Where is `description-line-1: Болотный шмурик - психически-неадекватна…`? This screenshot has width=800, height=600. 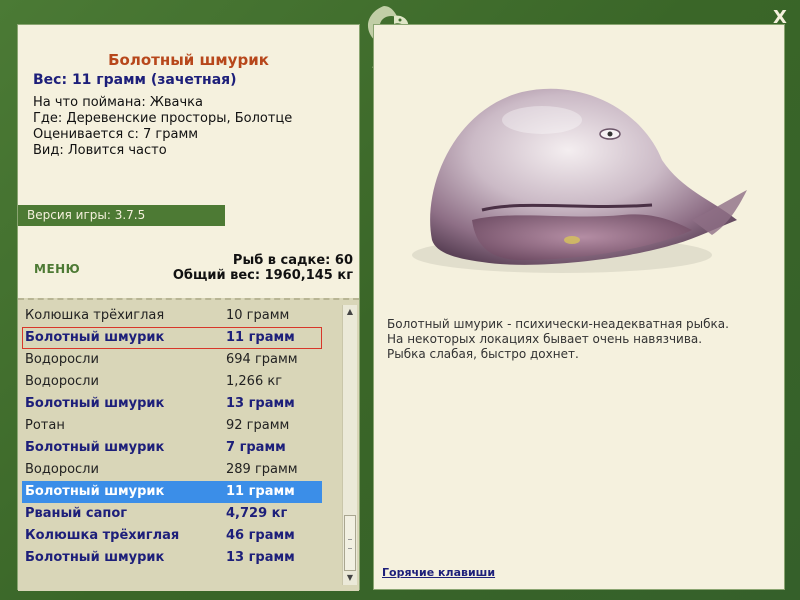 description-line-1: Болотный шмурик - психически-неадекватна… is located at coordinates (558, 324).